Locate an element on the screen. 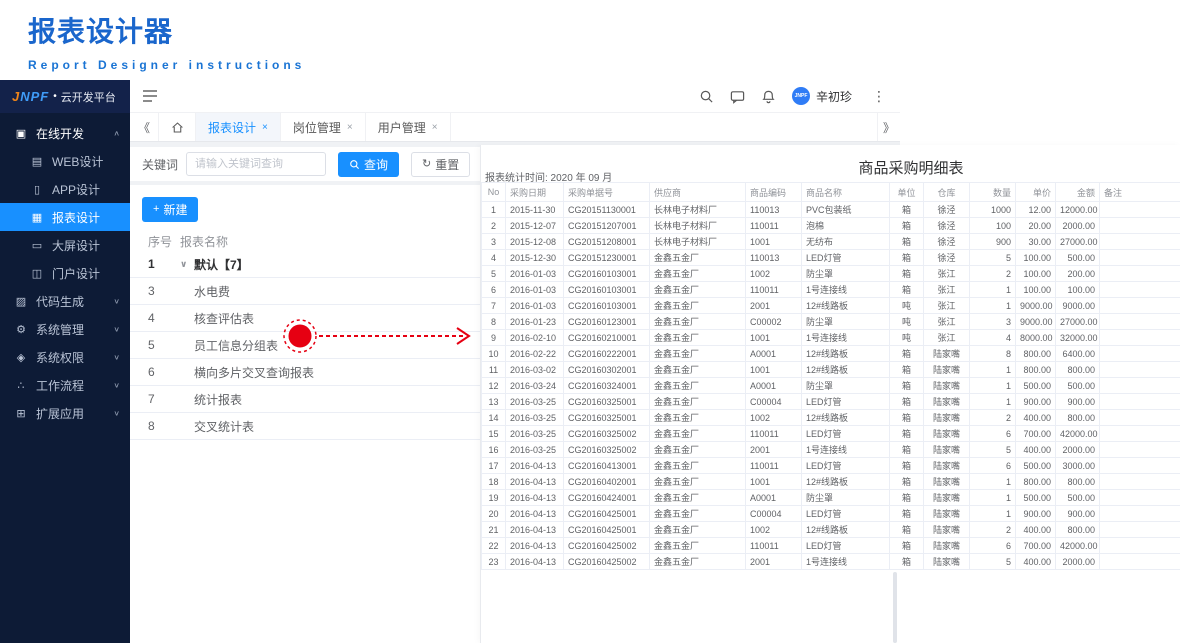 The height and width of the screenshot is (643, 1180). report-cell: LED灯管 is located at coordinates (845, 465).